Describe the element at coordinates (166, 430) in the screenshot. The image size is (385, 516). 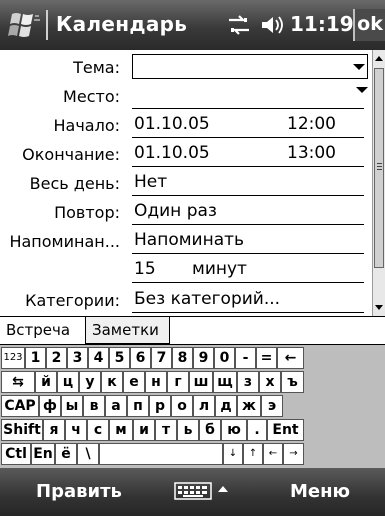
I see `key-т: т` at that location.